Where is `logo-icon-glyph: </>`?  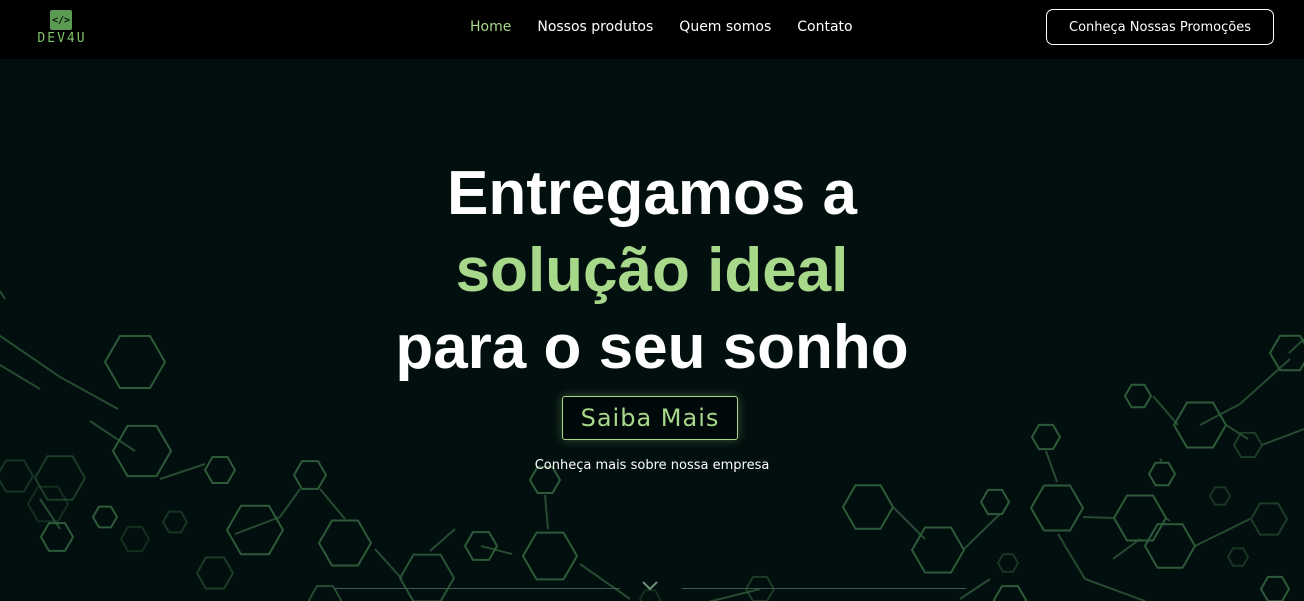 logo-icon-glyph: </> is located at coordinates (61, 20).